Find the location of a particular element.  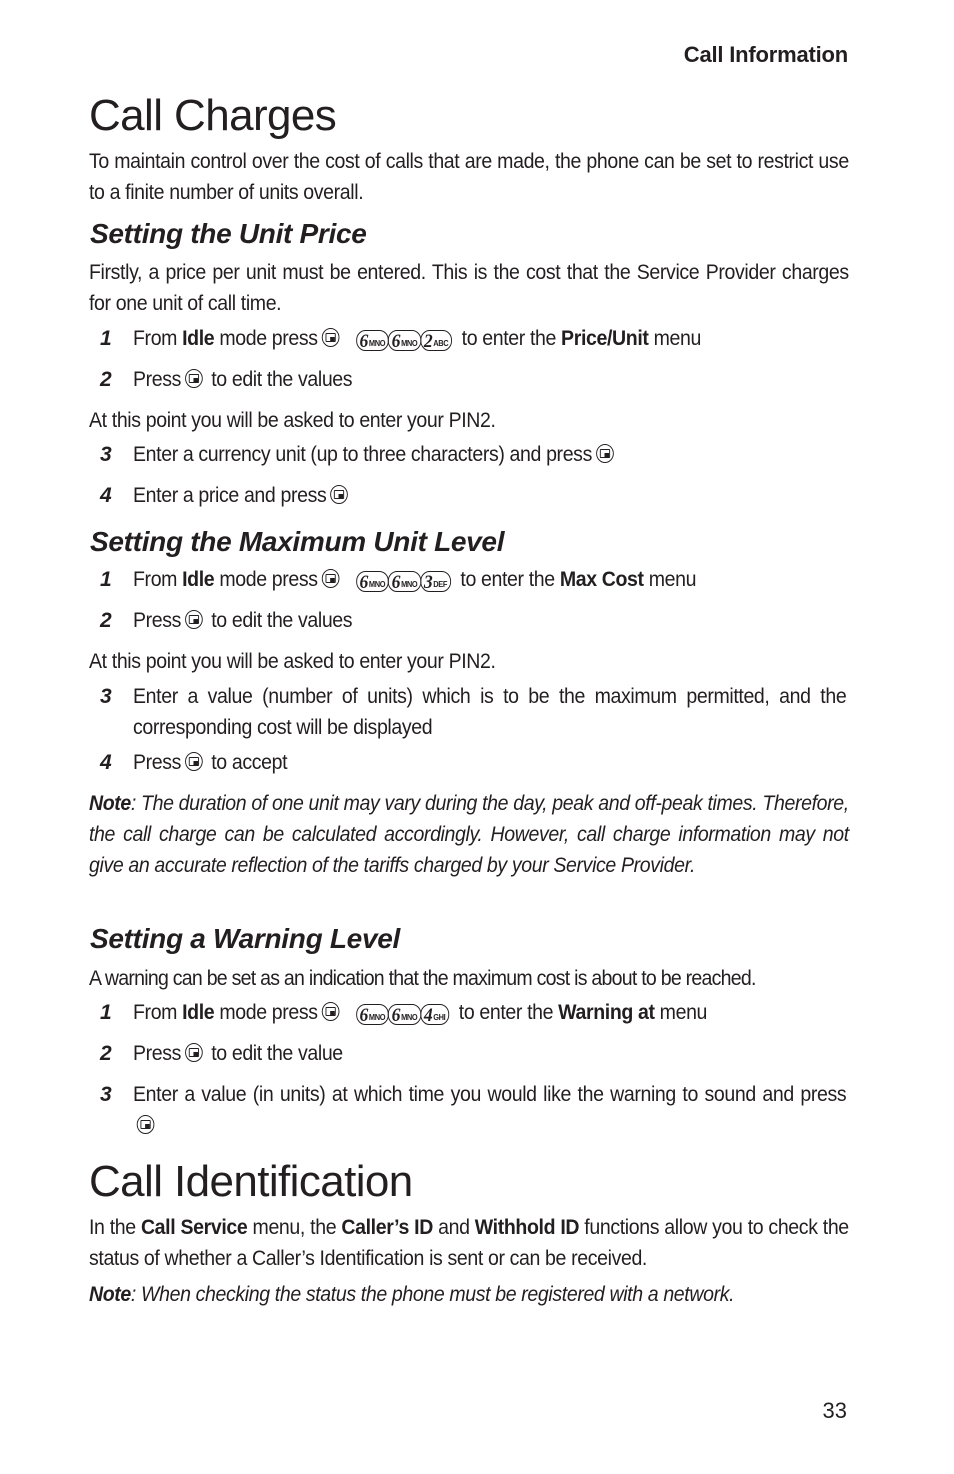

running-head: Call Information is located at coordinates (765, 54).